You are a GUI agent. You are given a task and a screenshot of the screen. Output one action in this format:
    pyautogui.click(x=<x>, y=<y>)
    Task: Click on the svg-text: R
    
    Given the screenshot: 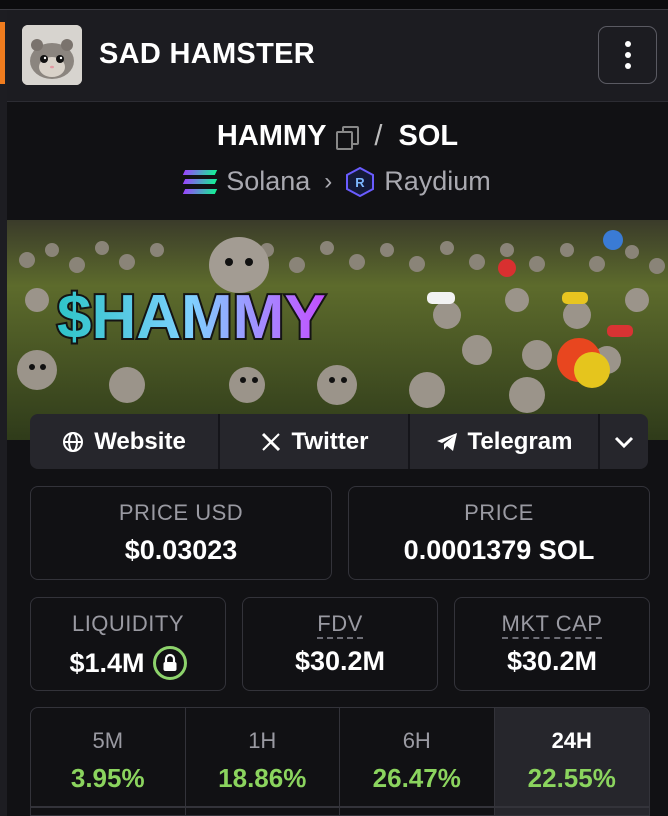 What is the action you would take?
    pyautogui.click(x=361, y=182)
    